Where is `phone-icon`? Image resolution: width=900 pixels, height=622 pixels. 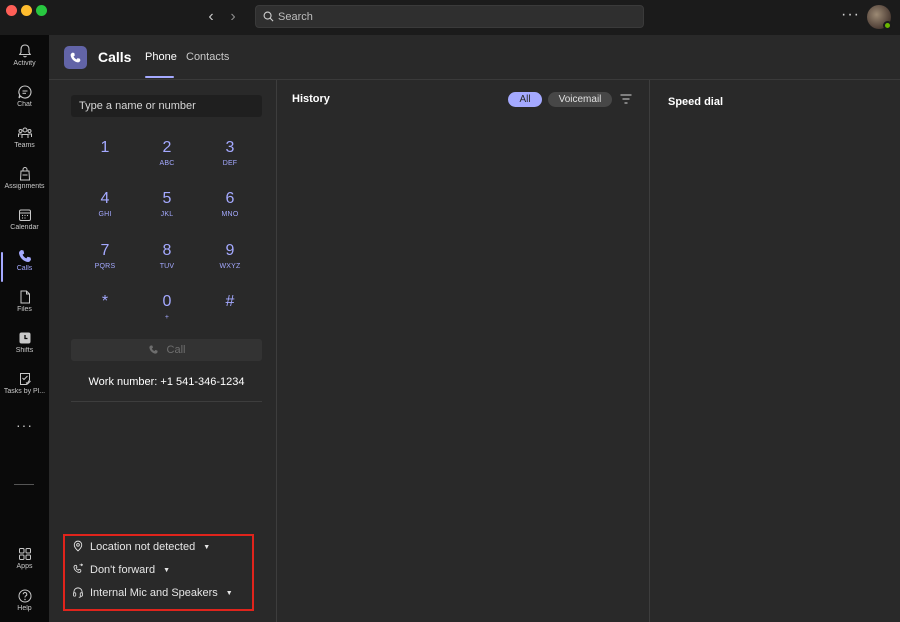 phone-icon is located at coordinates (153, 349).